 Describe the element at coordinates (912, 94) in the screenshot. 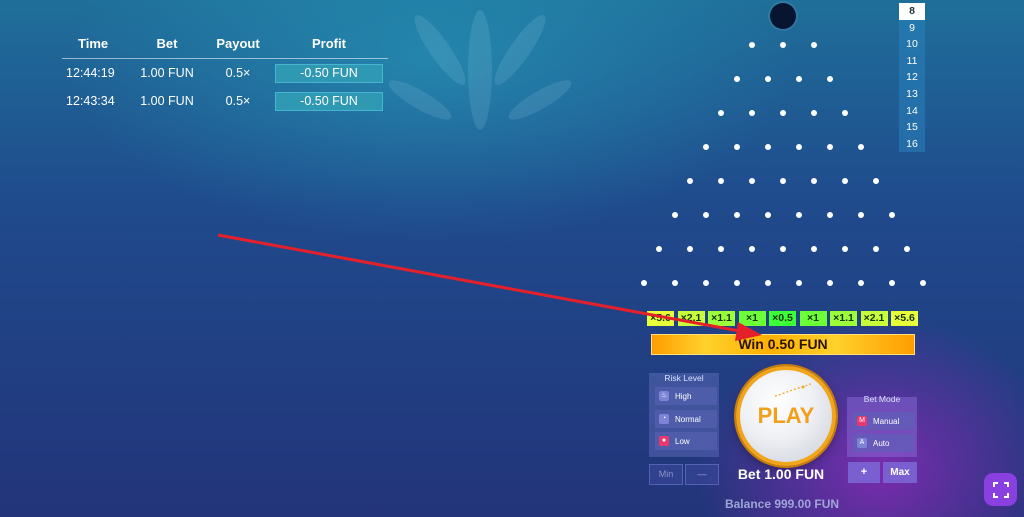

I see `rows-option: 13` at that location.